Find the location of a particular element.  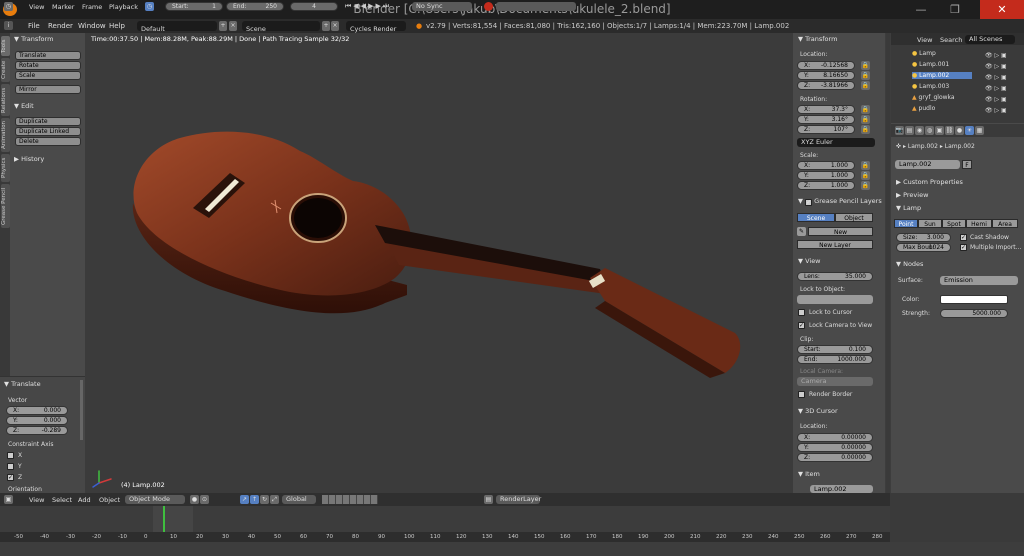

lamp-type-sun: Sun is located at coordinates (930, 223).